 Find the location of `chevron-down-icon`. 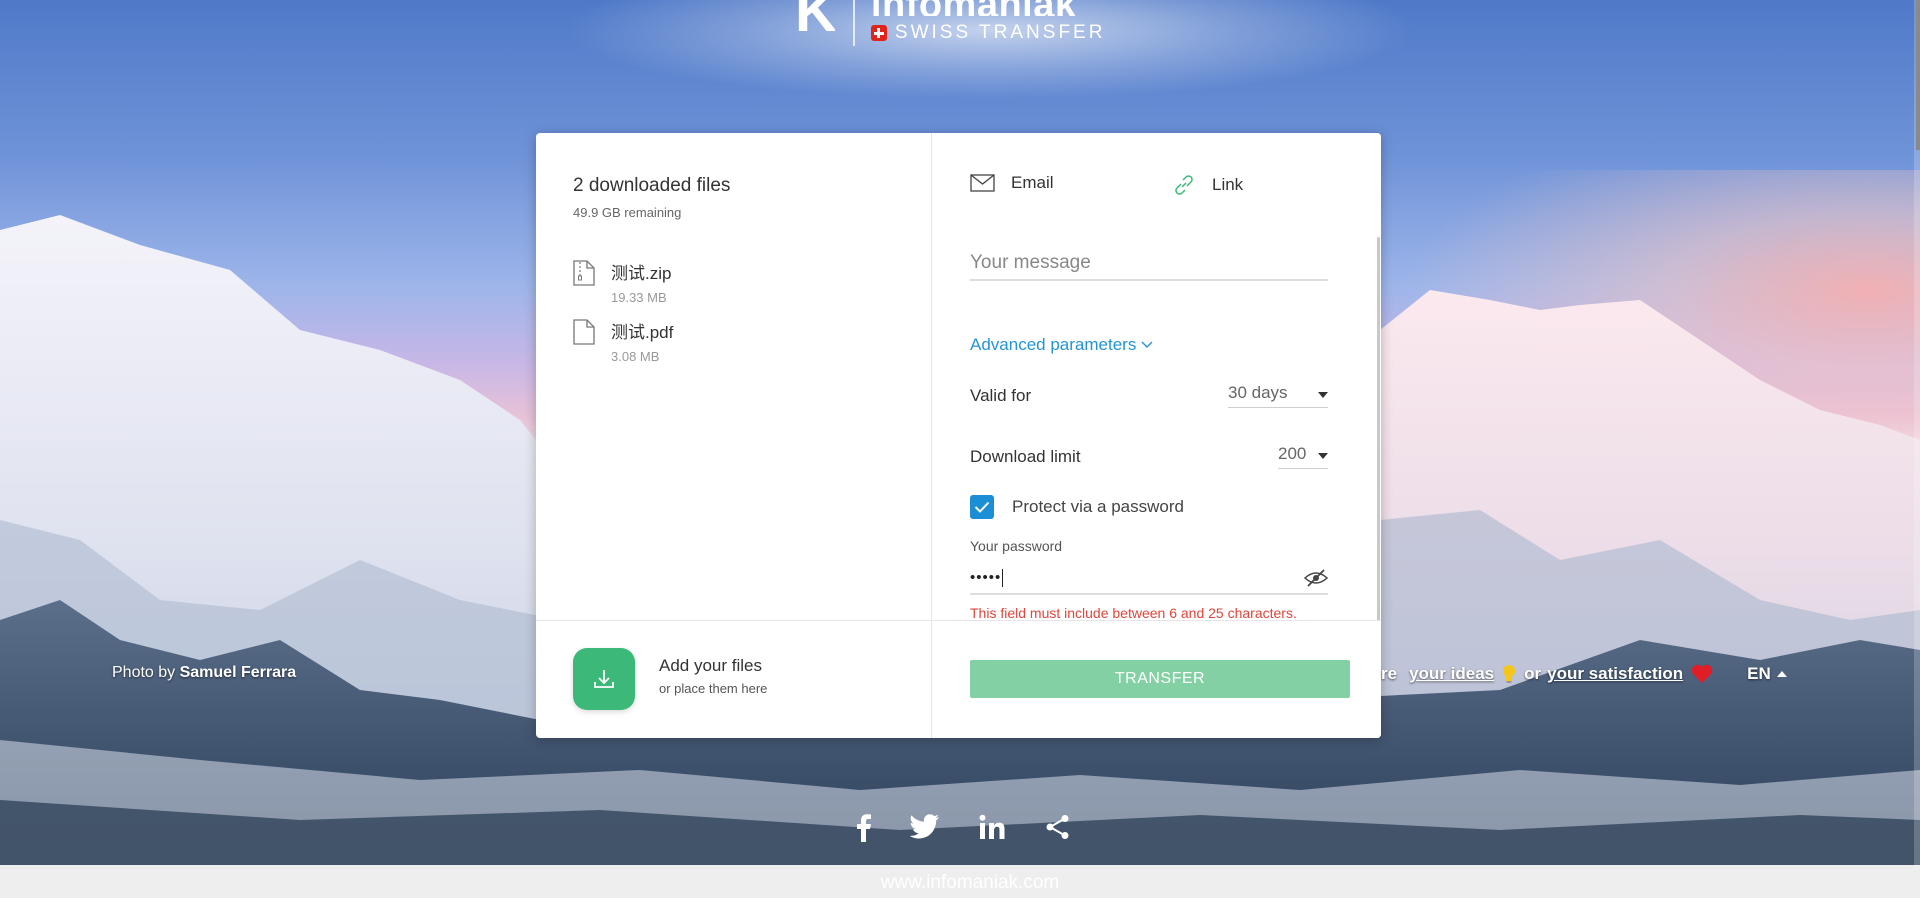

chevron-down-icon is located at coordinates (1147, 344).